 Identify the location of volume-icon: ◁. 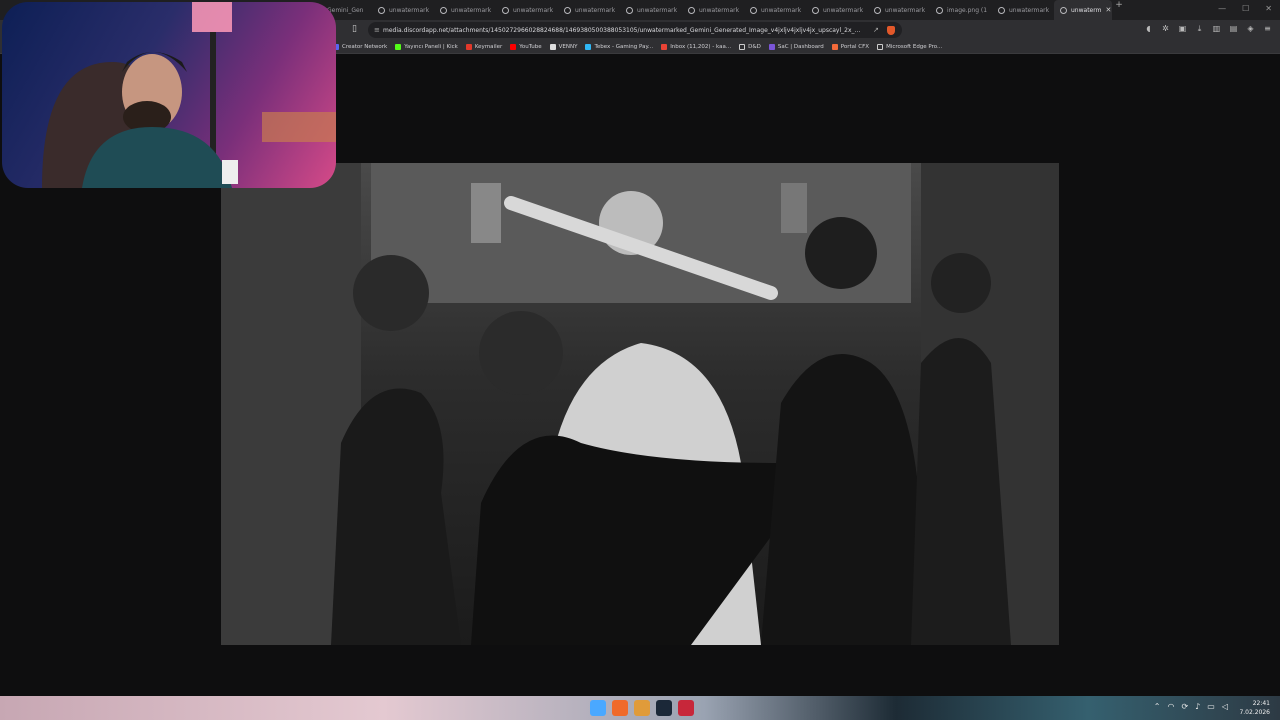
(1225, 706).